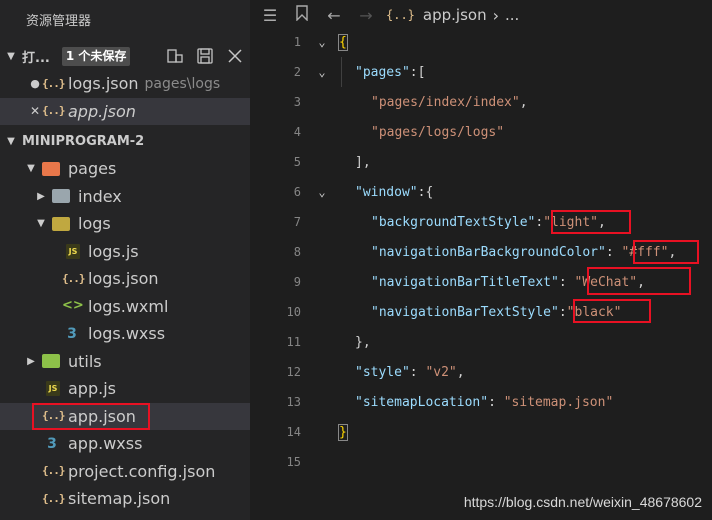 The image size is (712, 520). Describe the element at coordinates (441, 372) in the screenshot. I see `json-string: "v2"` at that location.